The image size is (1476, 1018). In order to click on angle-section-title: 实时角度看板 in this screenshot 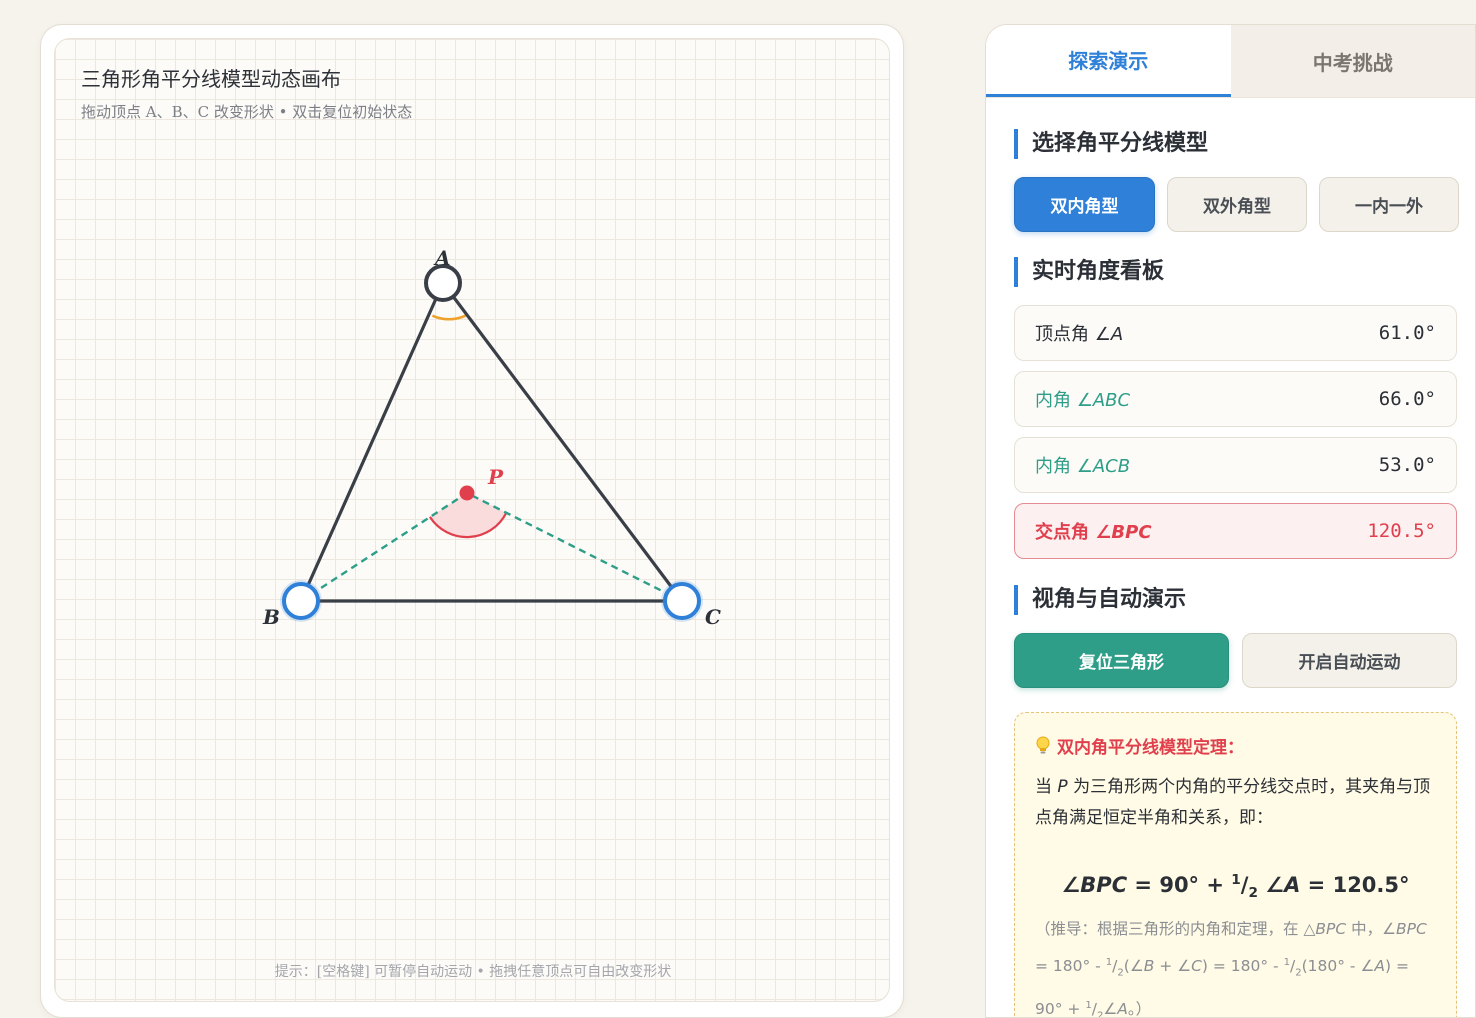, I will do `click(1089, 272)`.